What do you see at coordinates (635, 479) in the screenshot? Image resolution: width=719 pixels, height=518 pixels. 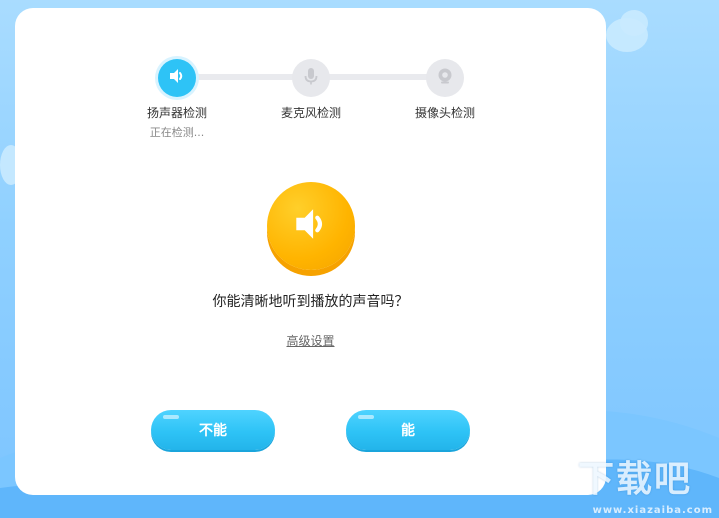 I see `watermark-title: 下载吧` at bounding box center [635, 479].